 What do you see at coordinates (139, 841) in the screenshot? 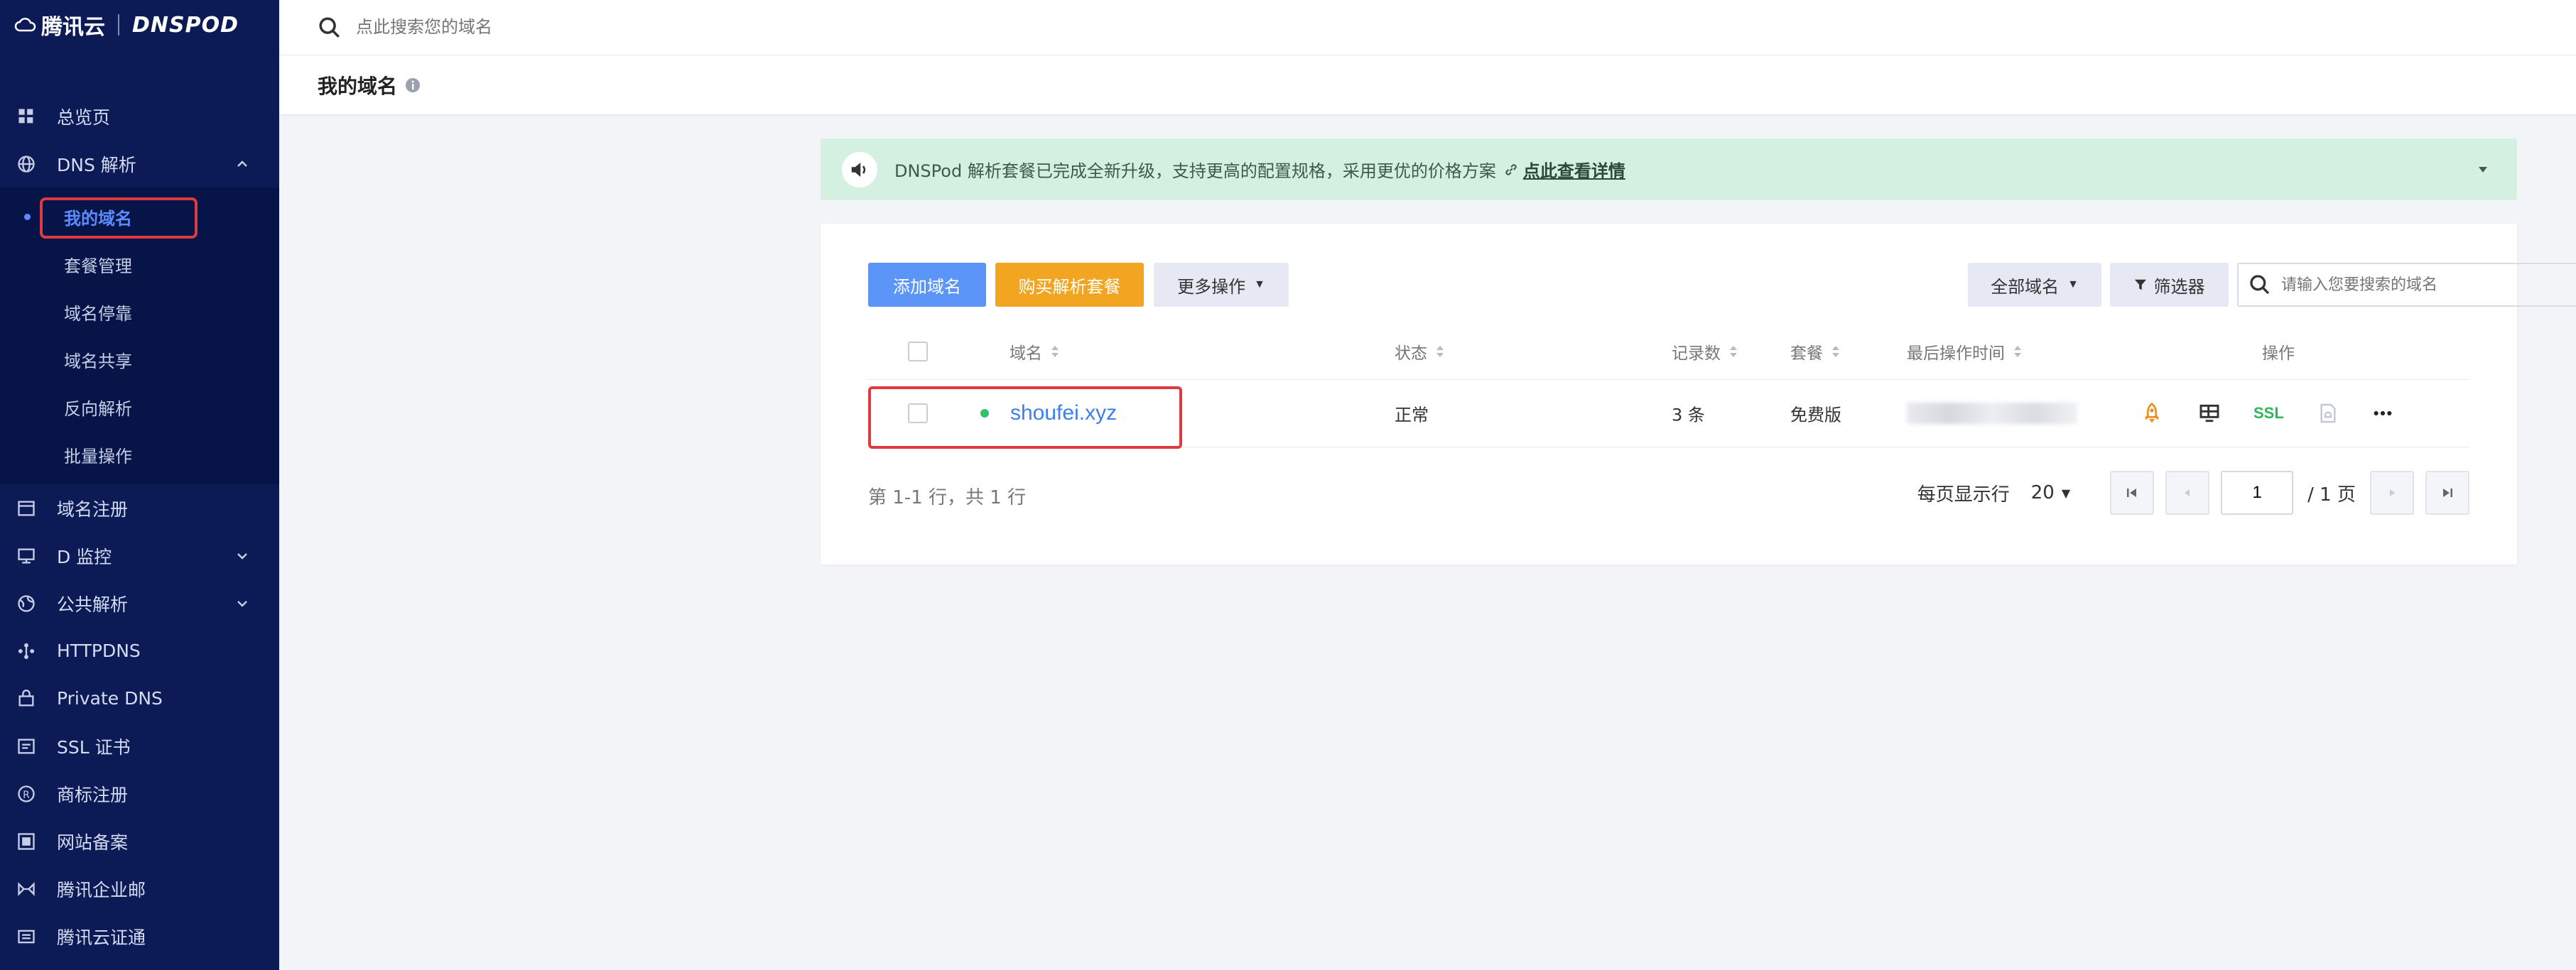
I see `sidebar-item-icp-filing: 网站备案` at bounding box center [139, 841].